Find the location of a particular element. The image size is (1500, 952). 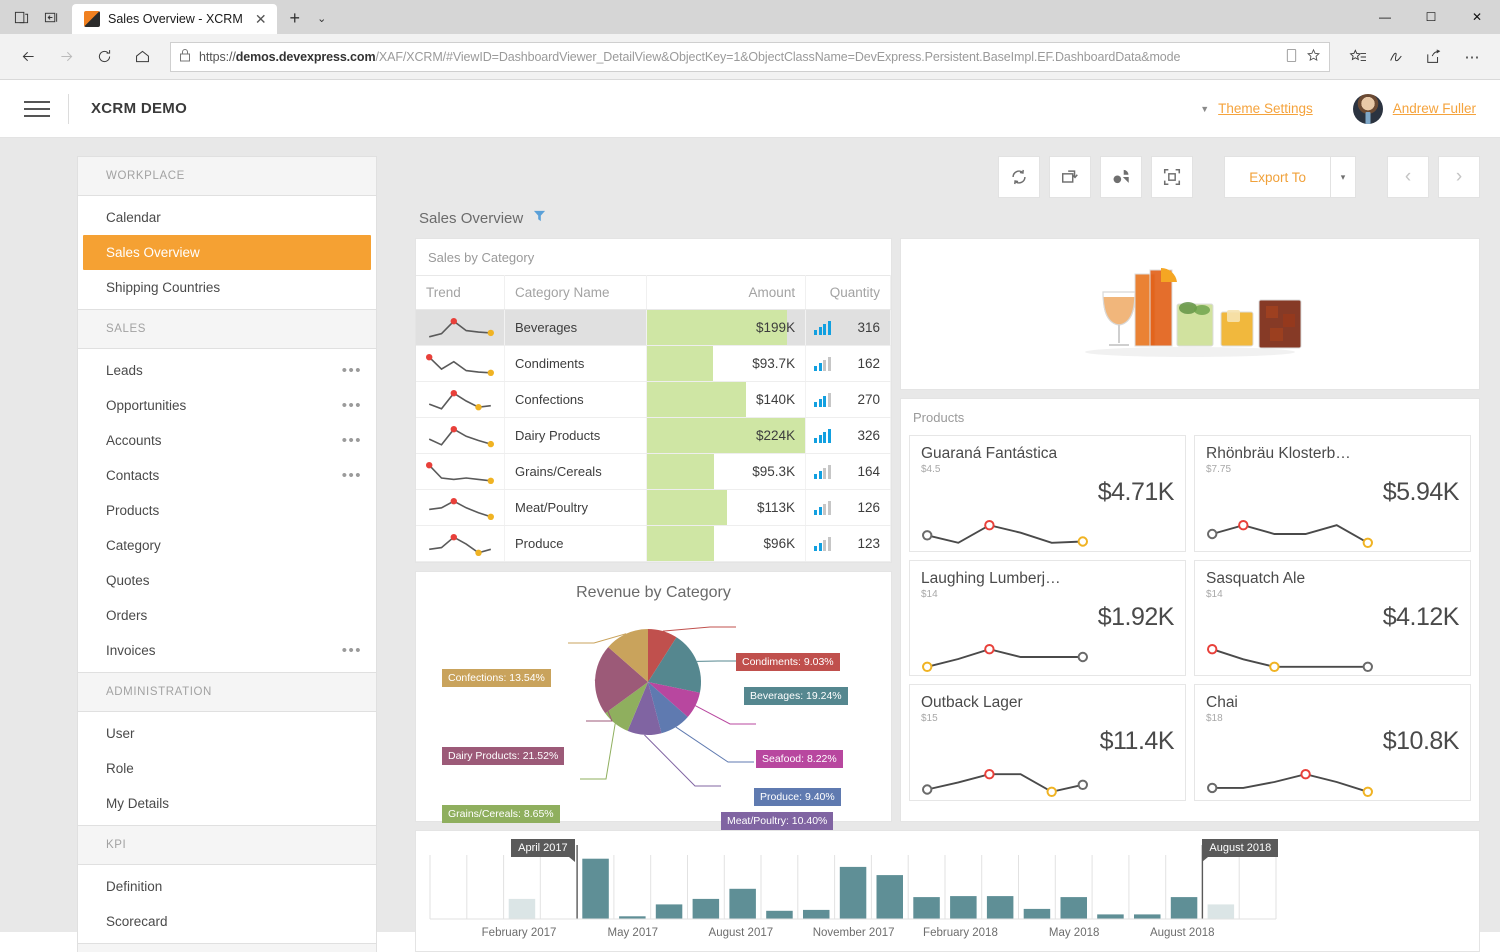

sidebar-item-sales-overview: Sales Overview is located at coordinates (227, 252).